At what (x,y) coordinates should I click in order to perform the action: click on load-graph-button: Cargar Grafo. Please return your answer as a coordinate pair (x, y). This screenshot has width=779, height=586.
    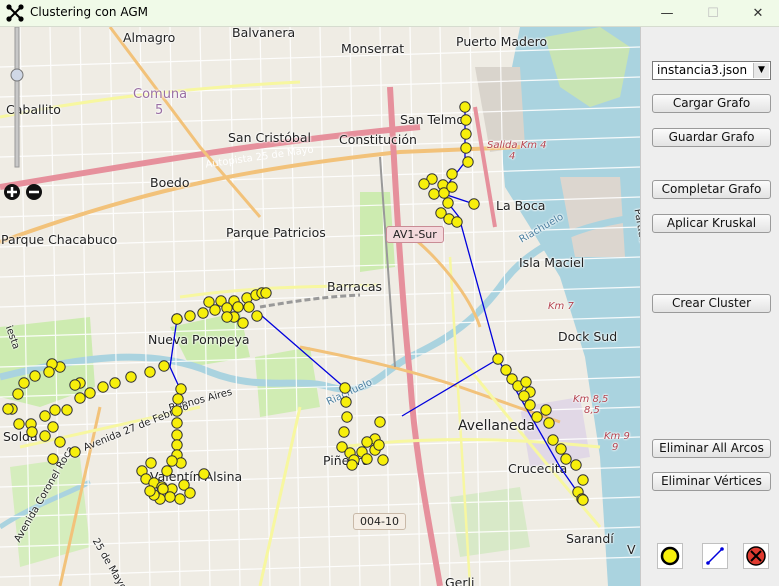
    Looking at the image, I should click on (711, 103).